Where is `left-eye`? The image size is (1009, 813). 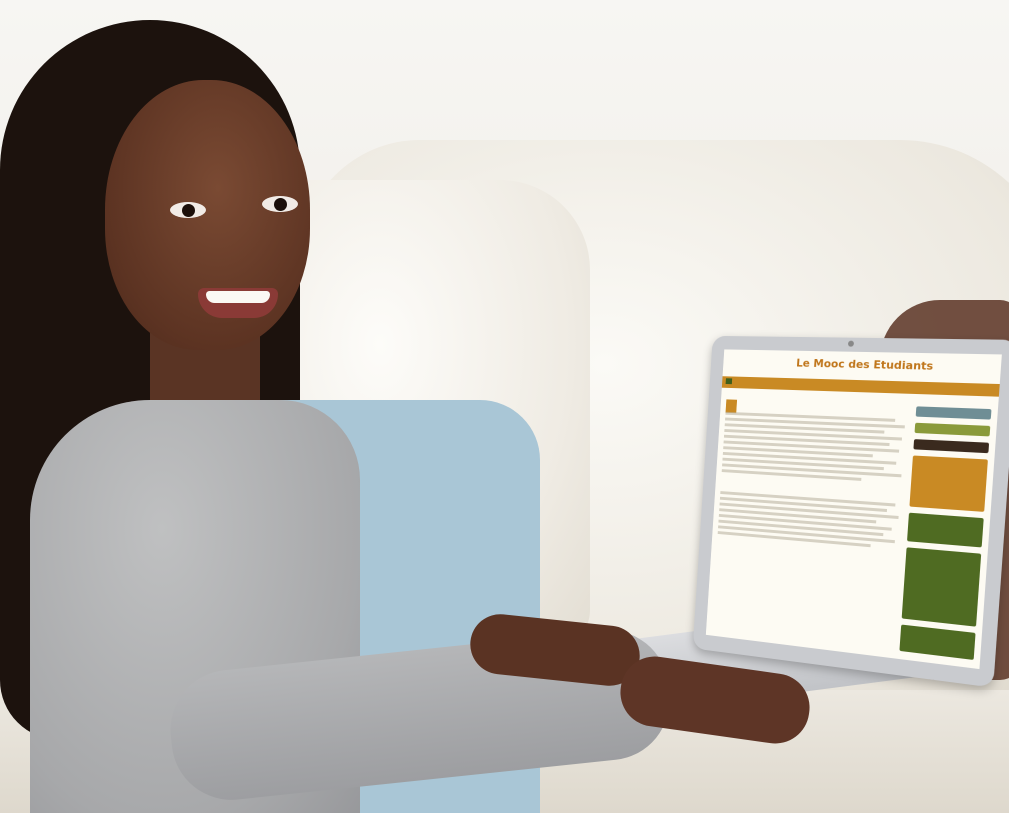
left-eye is located at coordinates (188, 210).